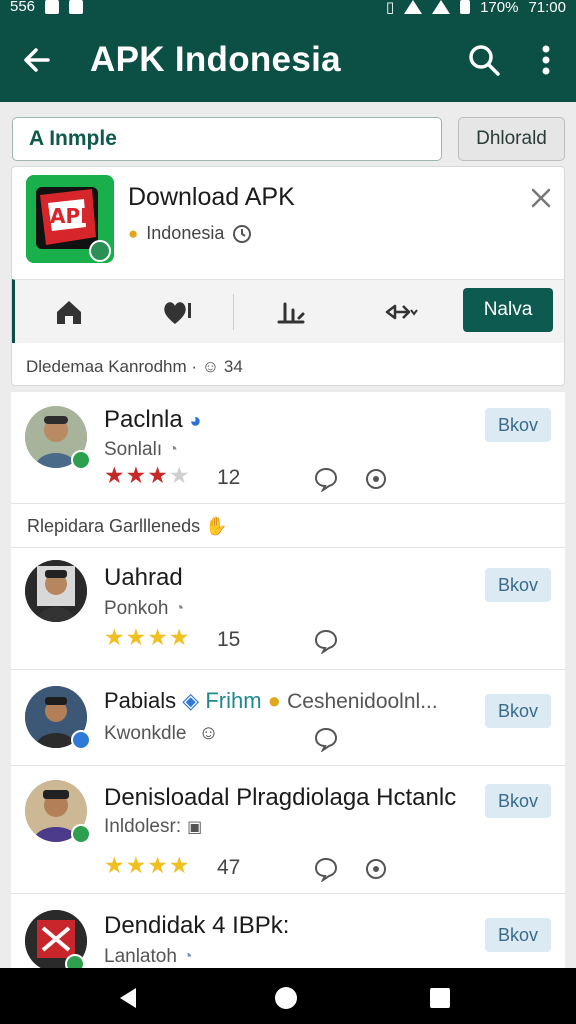  I want to click on card-footer: Dledemaa Kanrodhm · ☺ 34, so click(134, 367).